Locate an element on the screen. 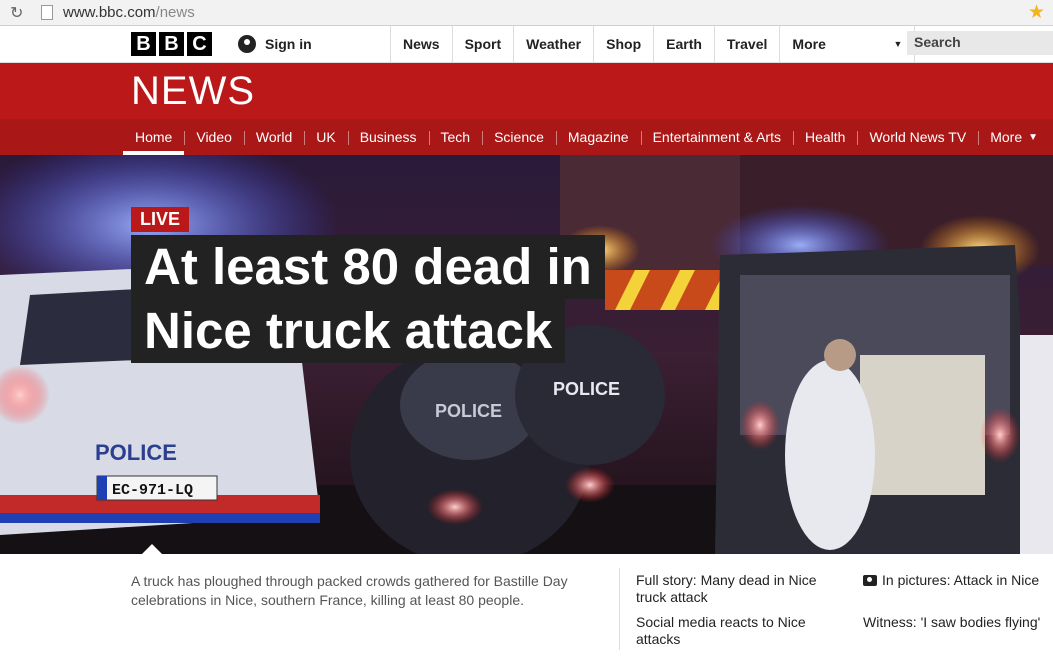 The height and width of the screenshot is (658, 1053). section-business: Business is located at coordinates (388, 137).